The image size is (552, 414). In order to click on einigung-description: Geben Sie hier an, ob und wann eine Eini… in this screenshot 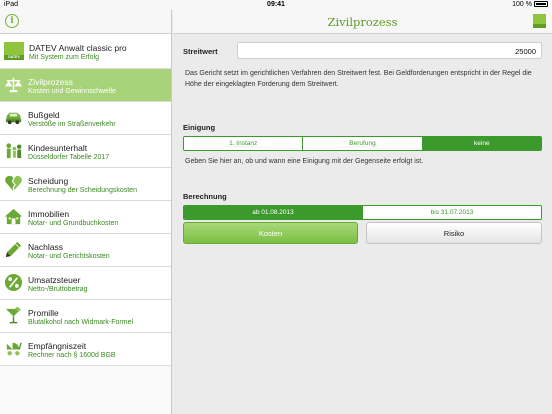, I will do `click(304, 161)`.